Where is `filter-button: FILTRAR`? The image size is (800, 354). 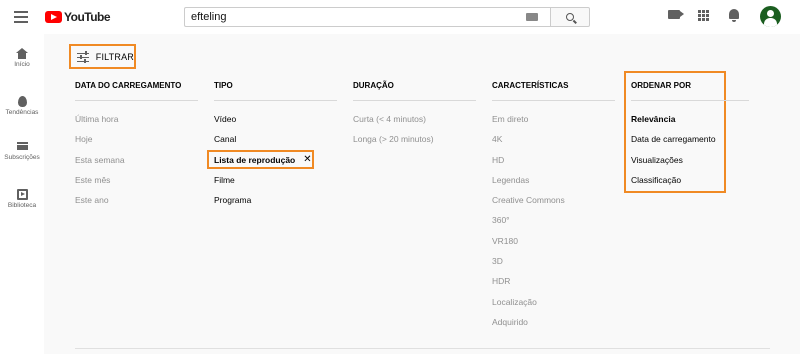
filter-button: FILTRAR is located at coordinates (102, 56).